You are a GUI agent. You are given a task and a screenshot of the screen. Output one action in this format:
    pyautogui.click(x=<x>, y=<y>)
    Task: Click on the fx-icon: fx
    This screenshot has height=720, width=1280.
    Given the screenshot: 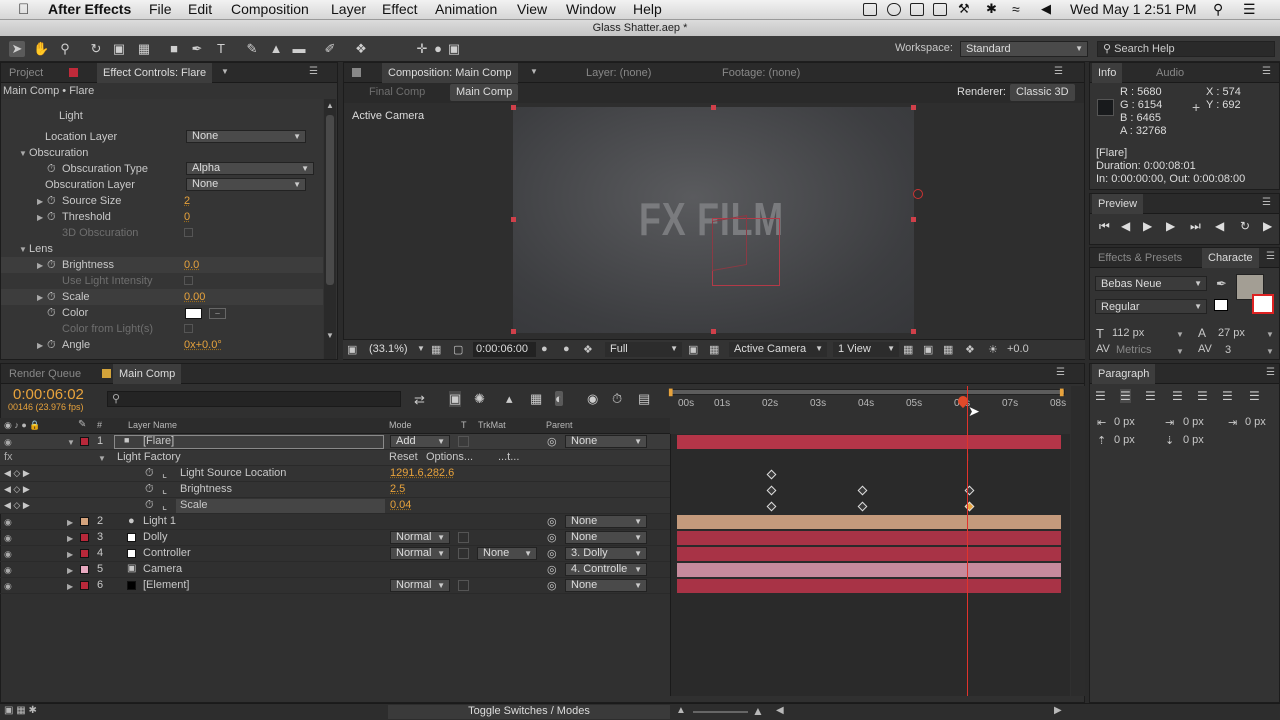 What is the action you would take?
    pyautogui.click(x=8, y=457)
    